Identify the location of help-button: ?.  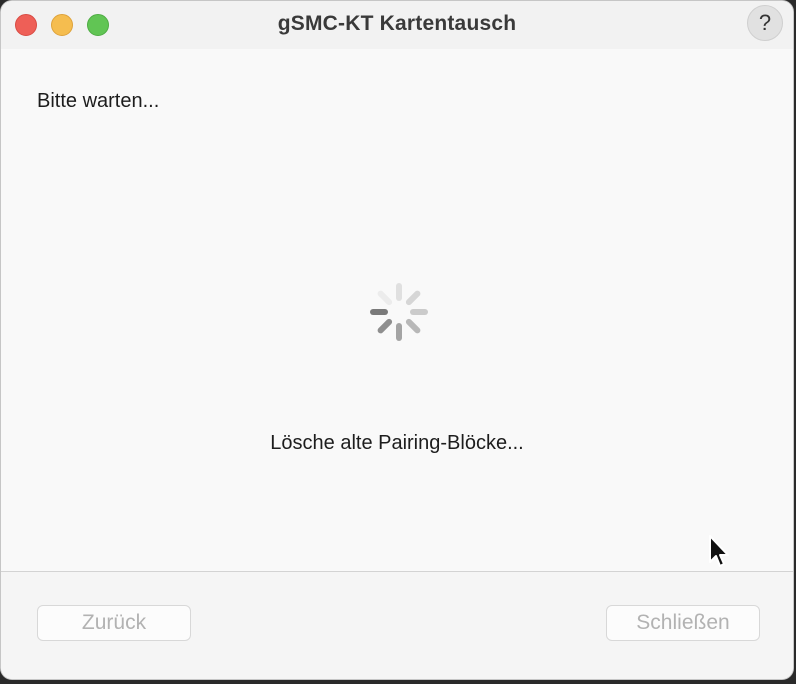
(765, 23).